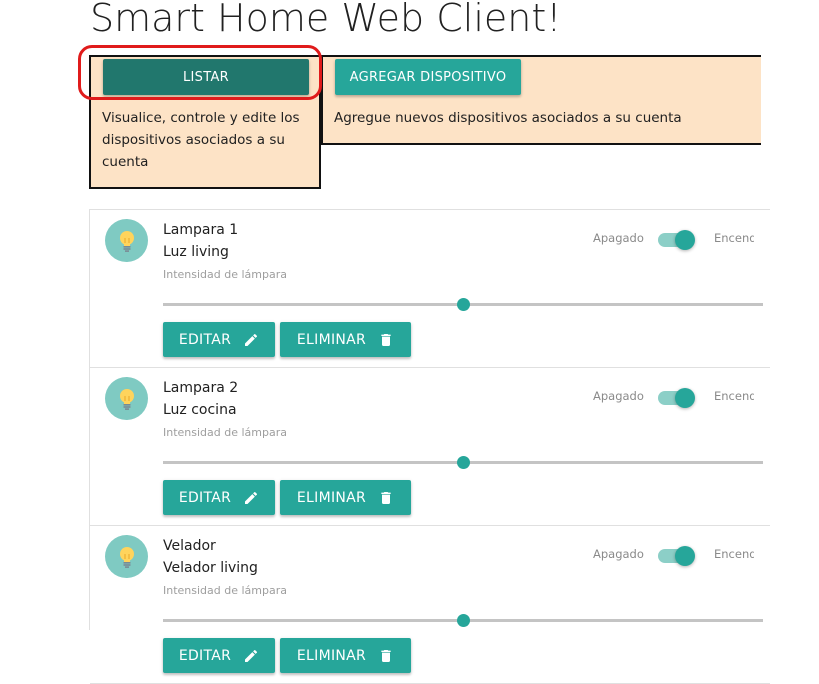 This screenshot has width=819, height=684. Describe the element at coordinates (189, 546) in the screenshot. I see `device-name: Velador` at that location.